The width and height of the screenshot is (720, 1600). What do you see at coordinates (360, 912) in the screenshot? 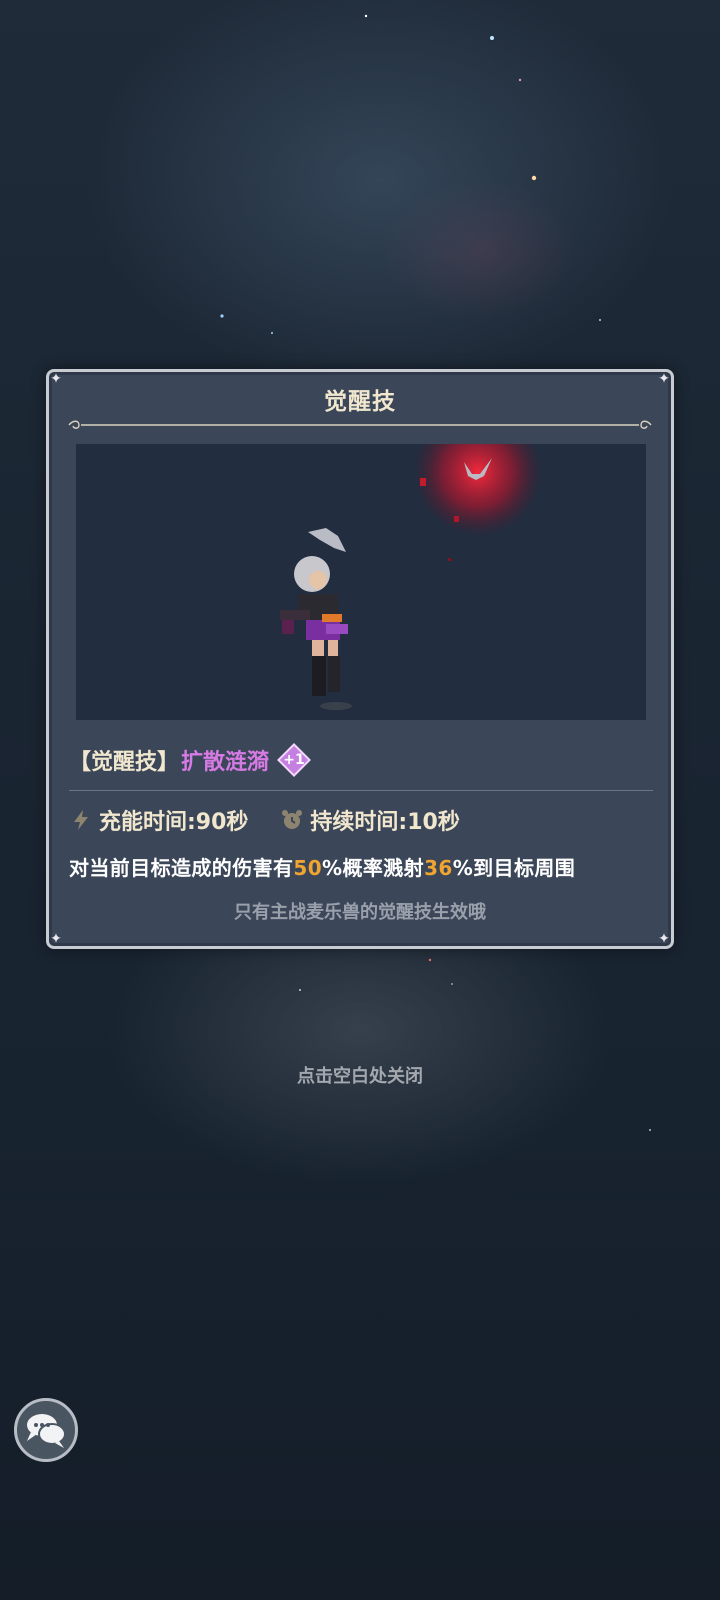
I see `skill-note: 只有主战麦乐兽的觉醒技生效哦` at bounding box center [360, 912].